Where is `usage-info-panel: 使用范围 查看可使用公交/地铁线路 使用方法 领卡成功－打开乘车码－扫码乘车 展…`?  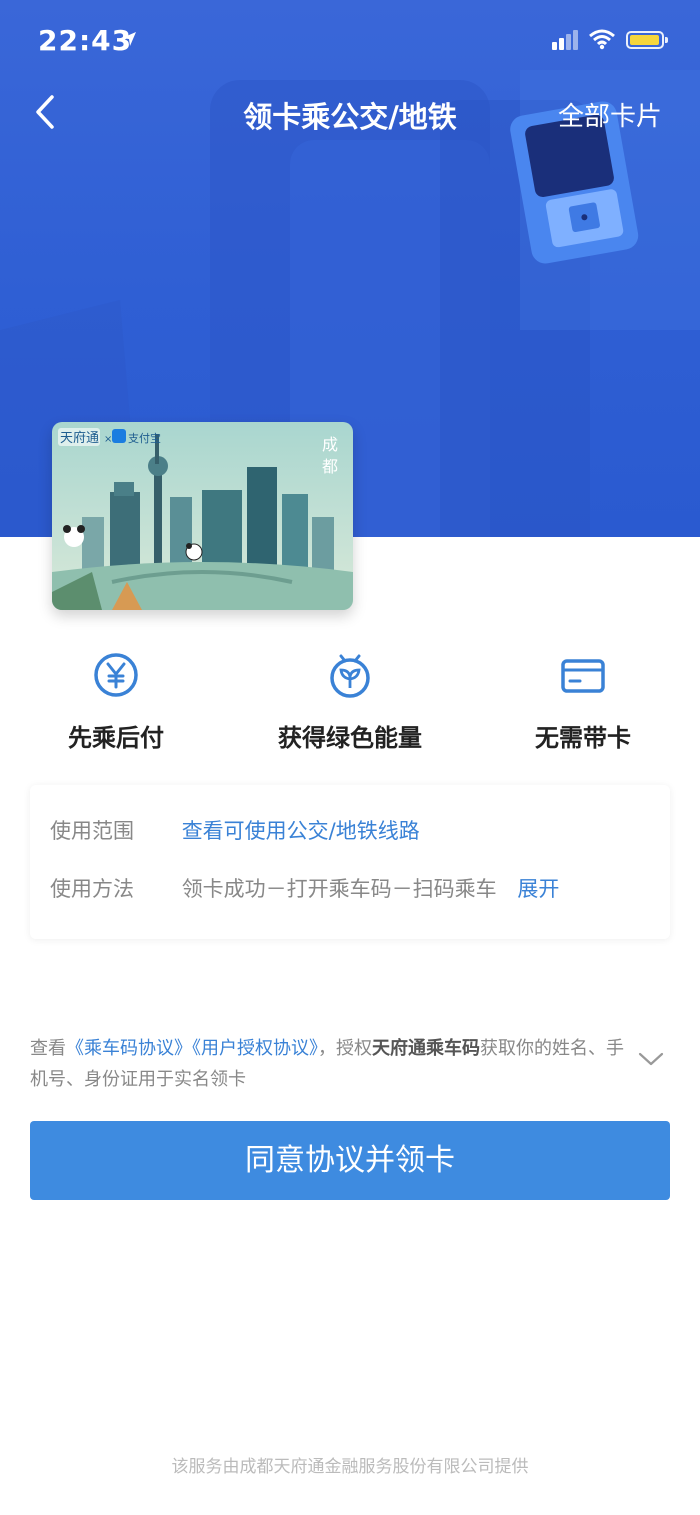
usage-info-panel: 使用范围 查看可使用公交/地铁线路 使用方法 领卡成功－打开乘车码－扫码乘车 展… is located at coordinates (350, 862).